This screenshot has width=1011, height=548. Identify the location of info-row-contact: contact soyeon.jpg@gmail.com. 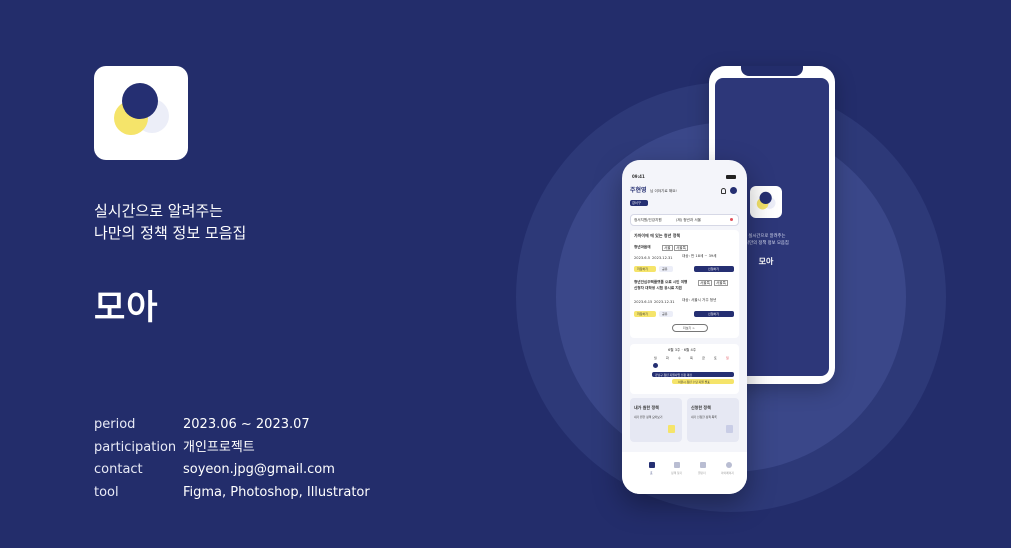
(232, 470).